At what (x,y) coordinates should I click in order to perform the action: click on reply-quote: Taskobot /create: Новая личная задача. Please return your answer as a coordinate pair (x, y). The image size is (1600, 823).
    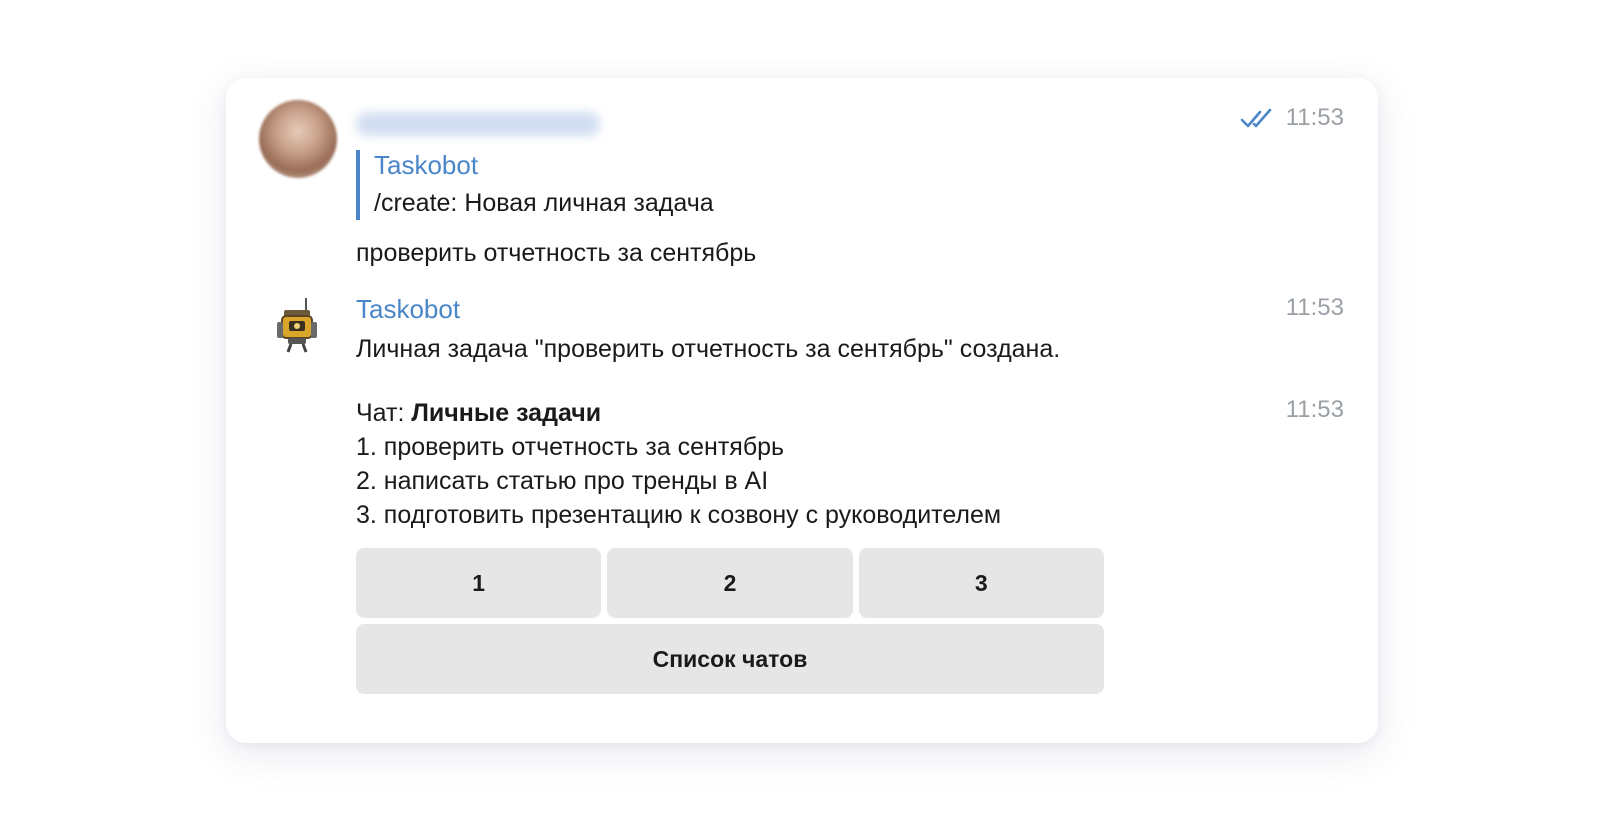
    Looking at the image, I should click on (535, 185).